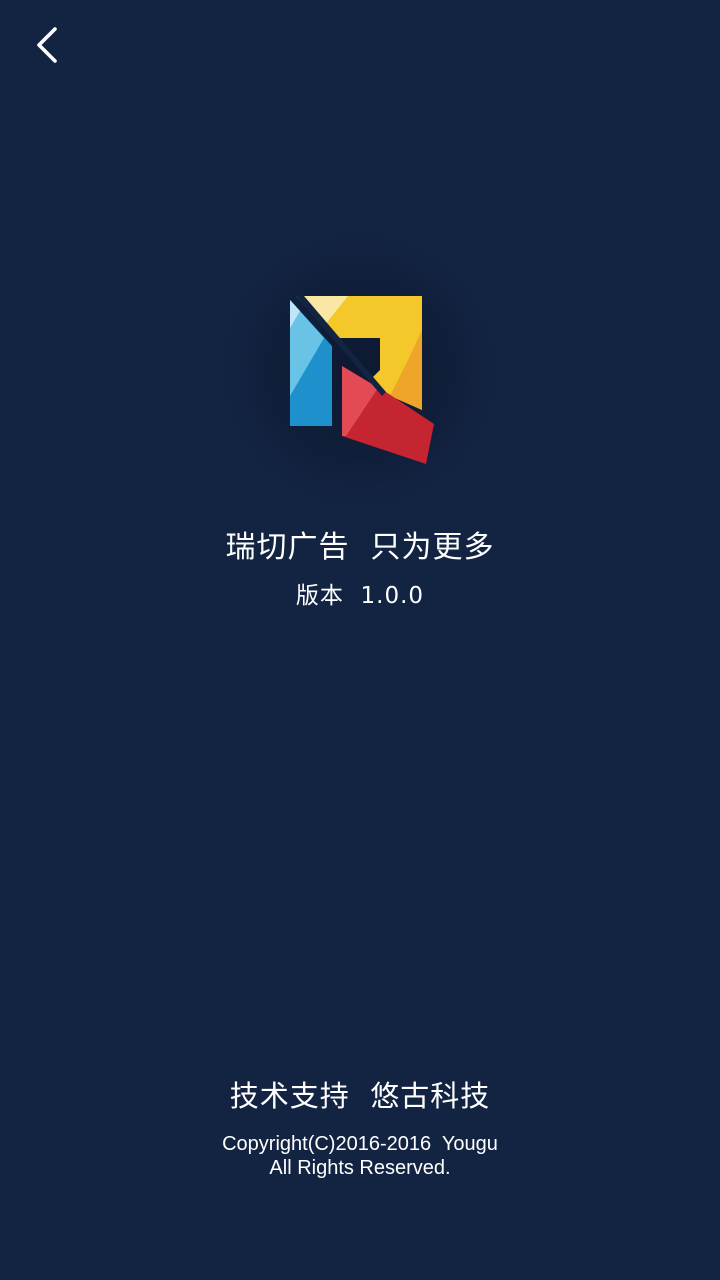  What do you see at coordinates (360, 1096) in the screenshot?
I see `tech-support-text: 技术支持 悠古科技` at bounding box center [360, 1096].